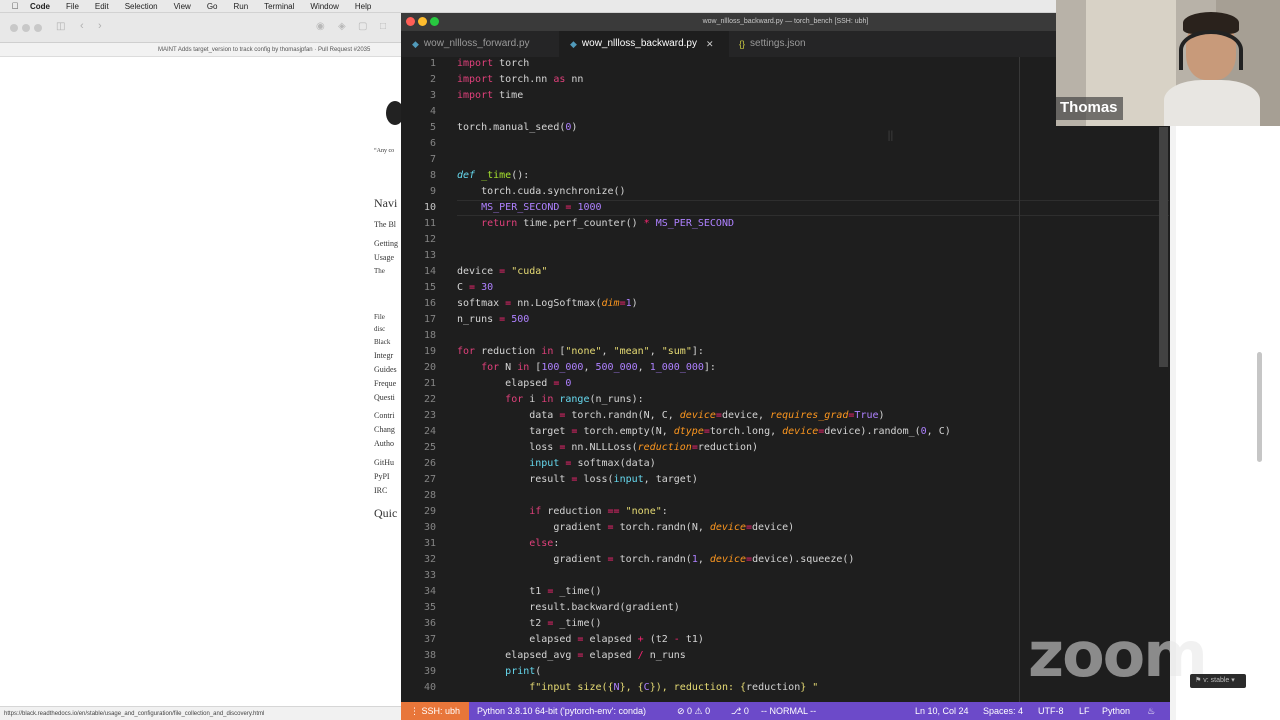 The image size is (1280, 720). I want to click on docs-nav-item: Contri, so click(384, 415).